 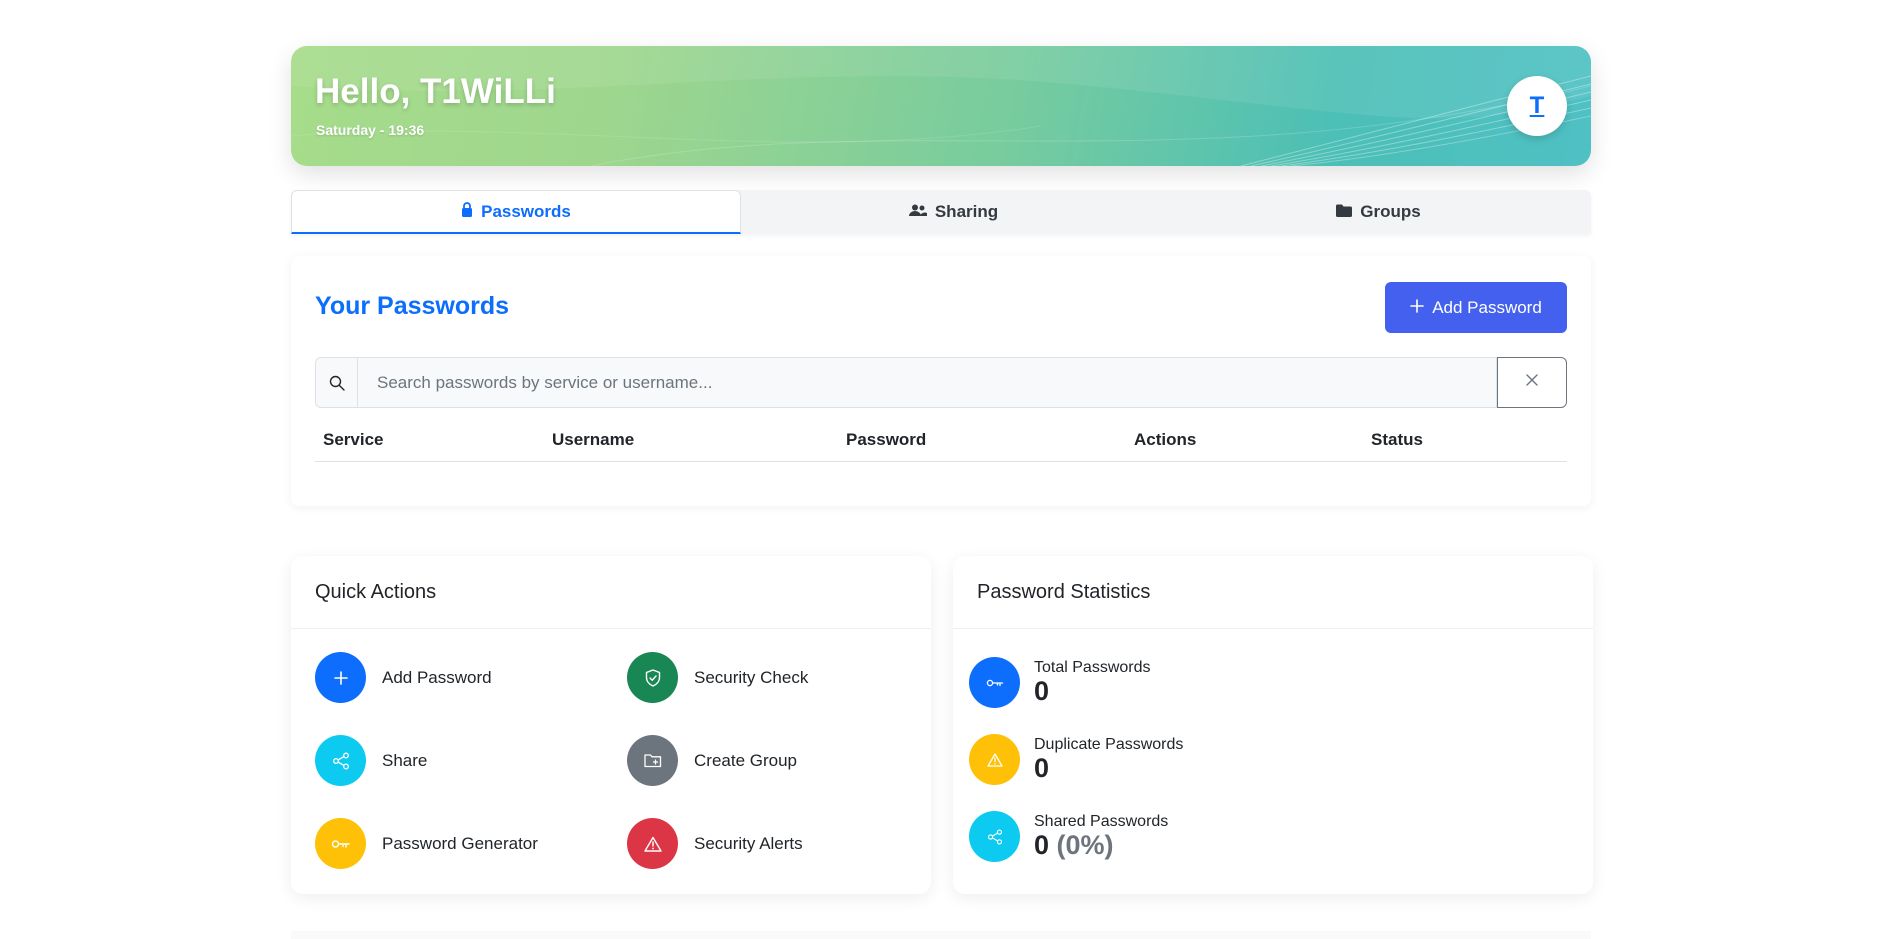 I want to click on folder-plus-icon, so click(x=652, y=760).